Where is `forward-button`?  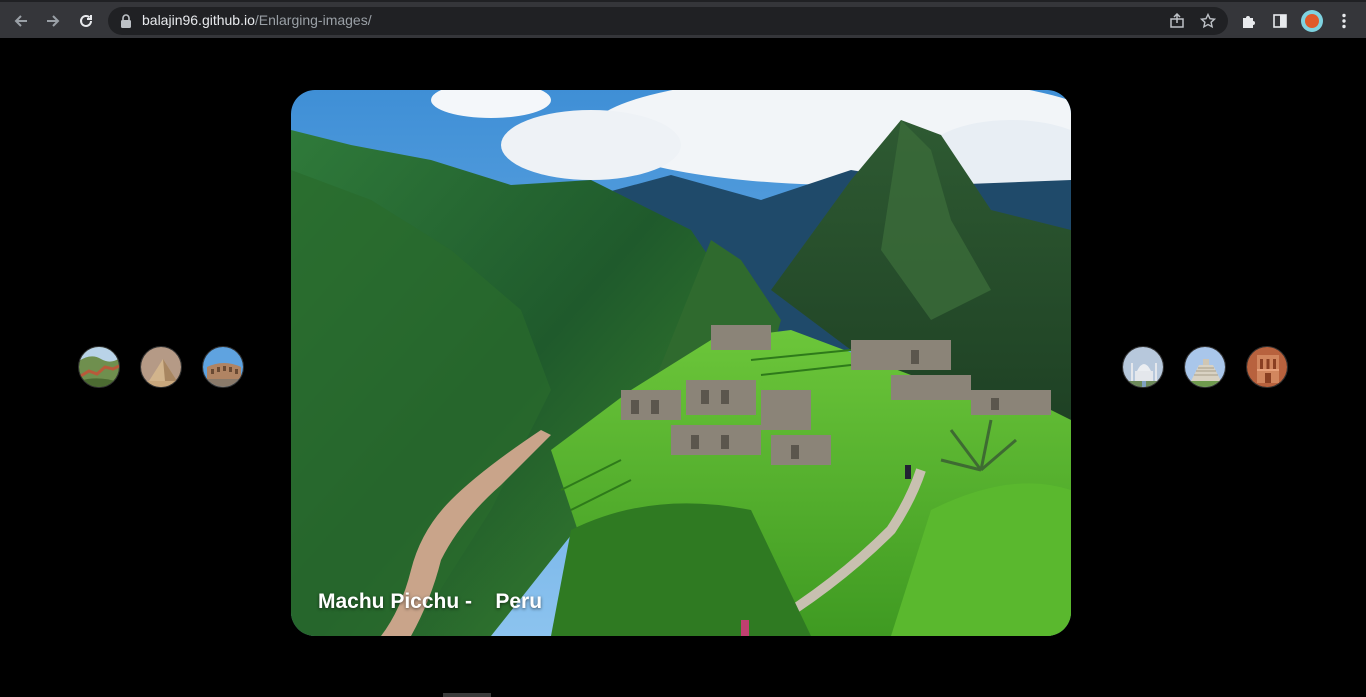
forward-button is located at coordinates (53, 21).